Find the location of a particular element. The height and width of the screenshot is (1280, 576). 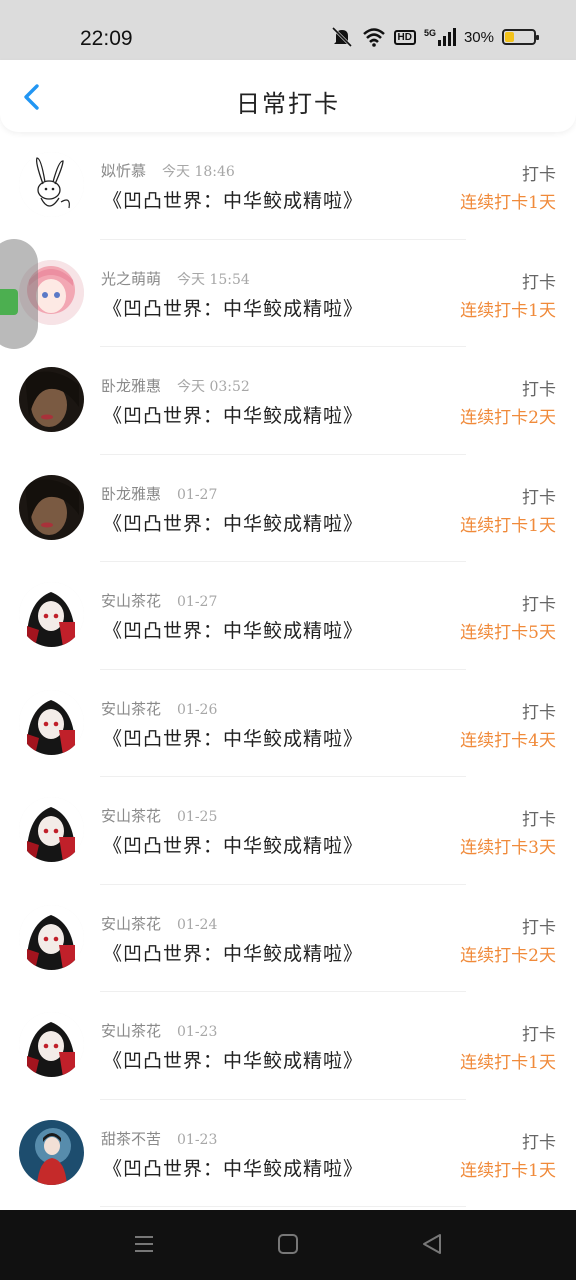

signal-label: 5G is located at coordinates (429, 33).